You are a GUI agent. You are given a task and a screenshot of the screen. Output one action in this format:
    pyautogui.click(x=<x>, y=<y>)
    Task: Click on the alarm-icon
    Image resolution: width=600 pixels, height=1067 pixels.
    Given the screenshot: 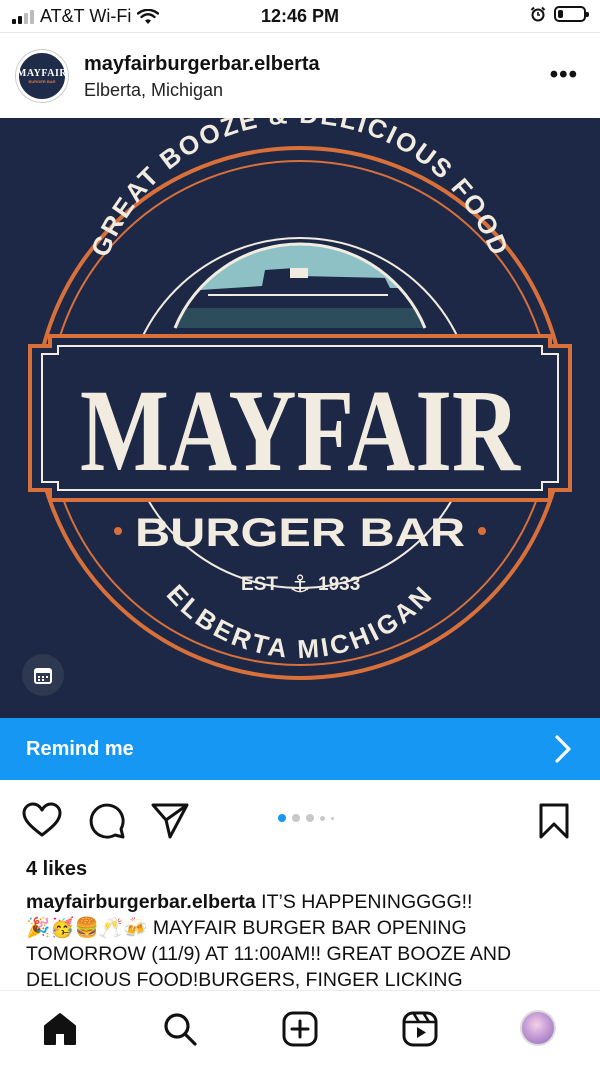 What is the action you would take?
    pyautogui.click(x=538, y=14)
    